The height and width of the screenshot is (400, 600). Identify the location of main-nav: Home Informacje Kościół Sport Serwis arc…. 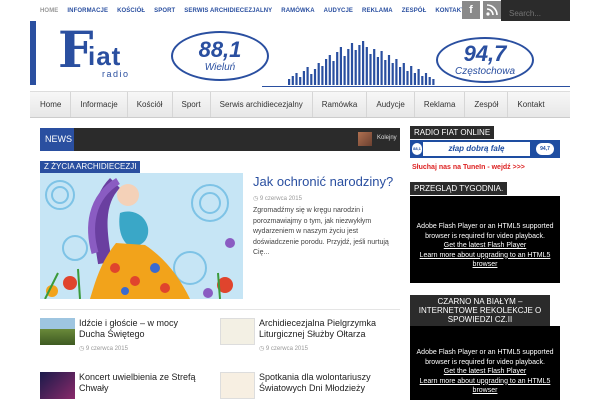
(300, 104).